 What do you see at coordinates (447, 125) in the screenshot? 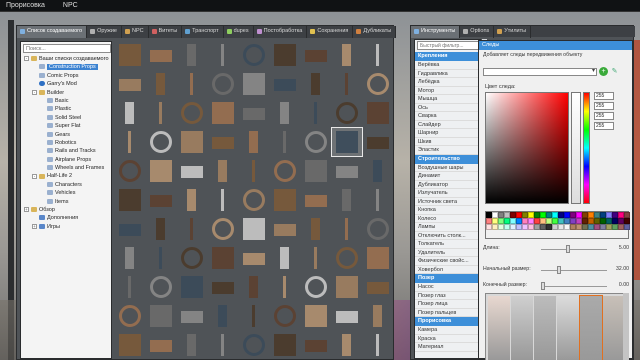
I see `tool-item: Слайдер` at bounding box center [447, 125].